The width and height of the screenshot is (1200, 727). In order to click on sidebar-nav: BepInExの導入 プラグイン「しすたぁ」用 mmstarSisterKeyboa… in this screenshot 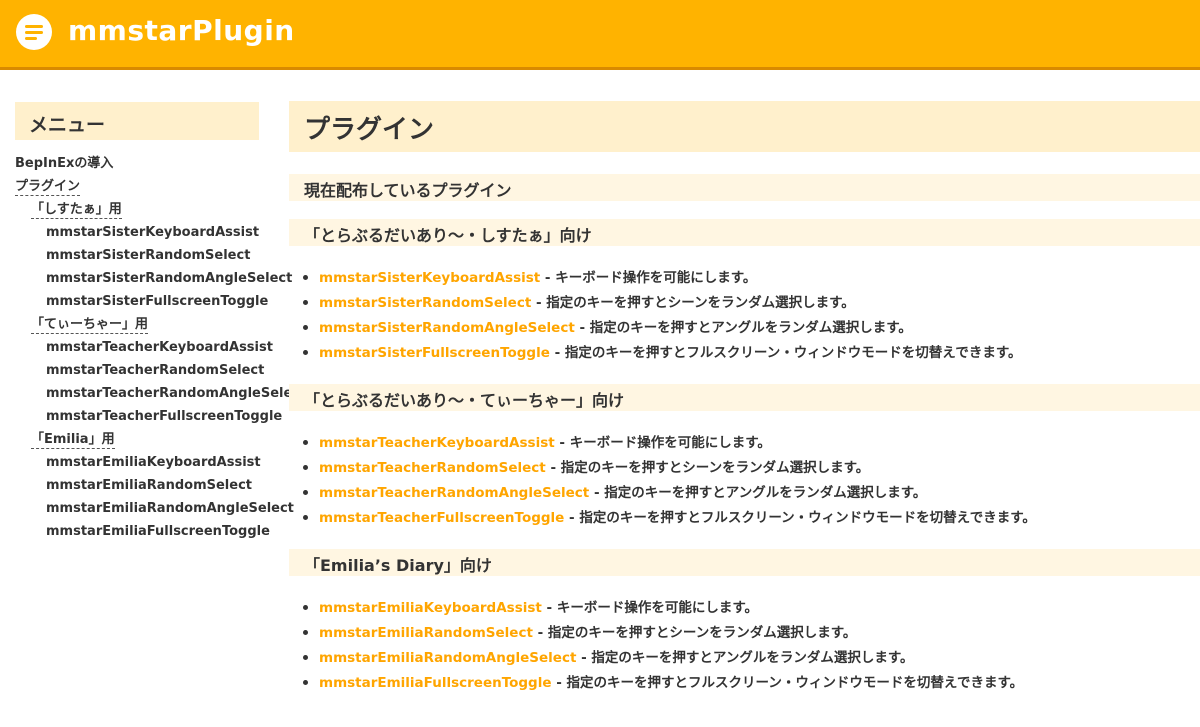, I will do `click(160, 347)`.